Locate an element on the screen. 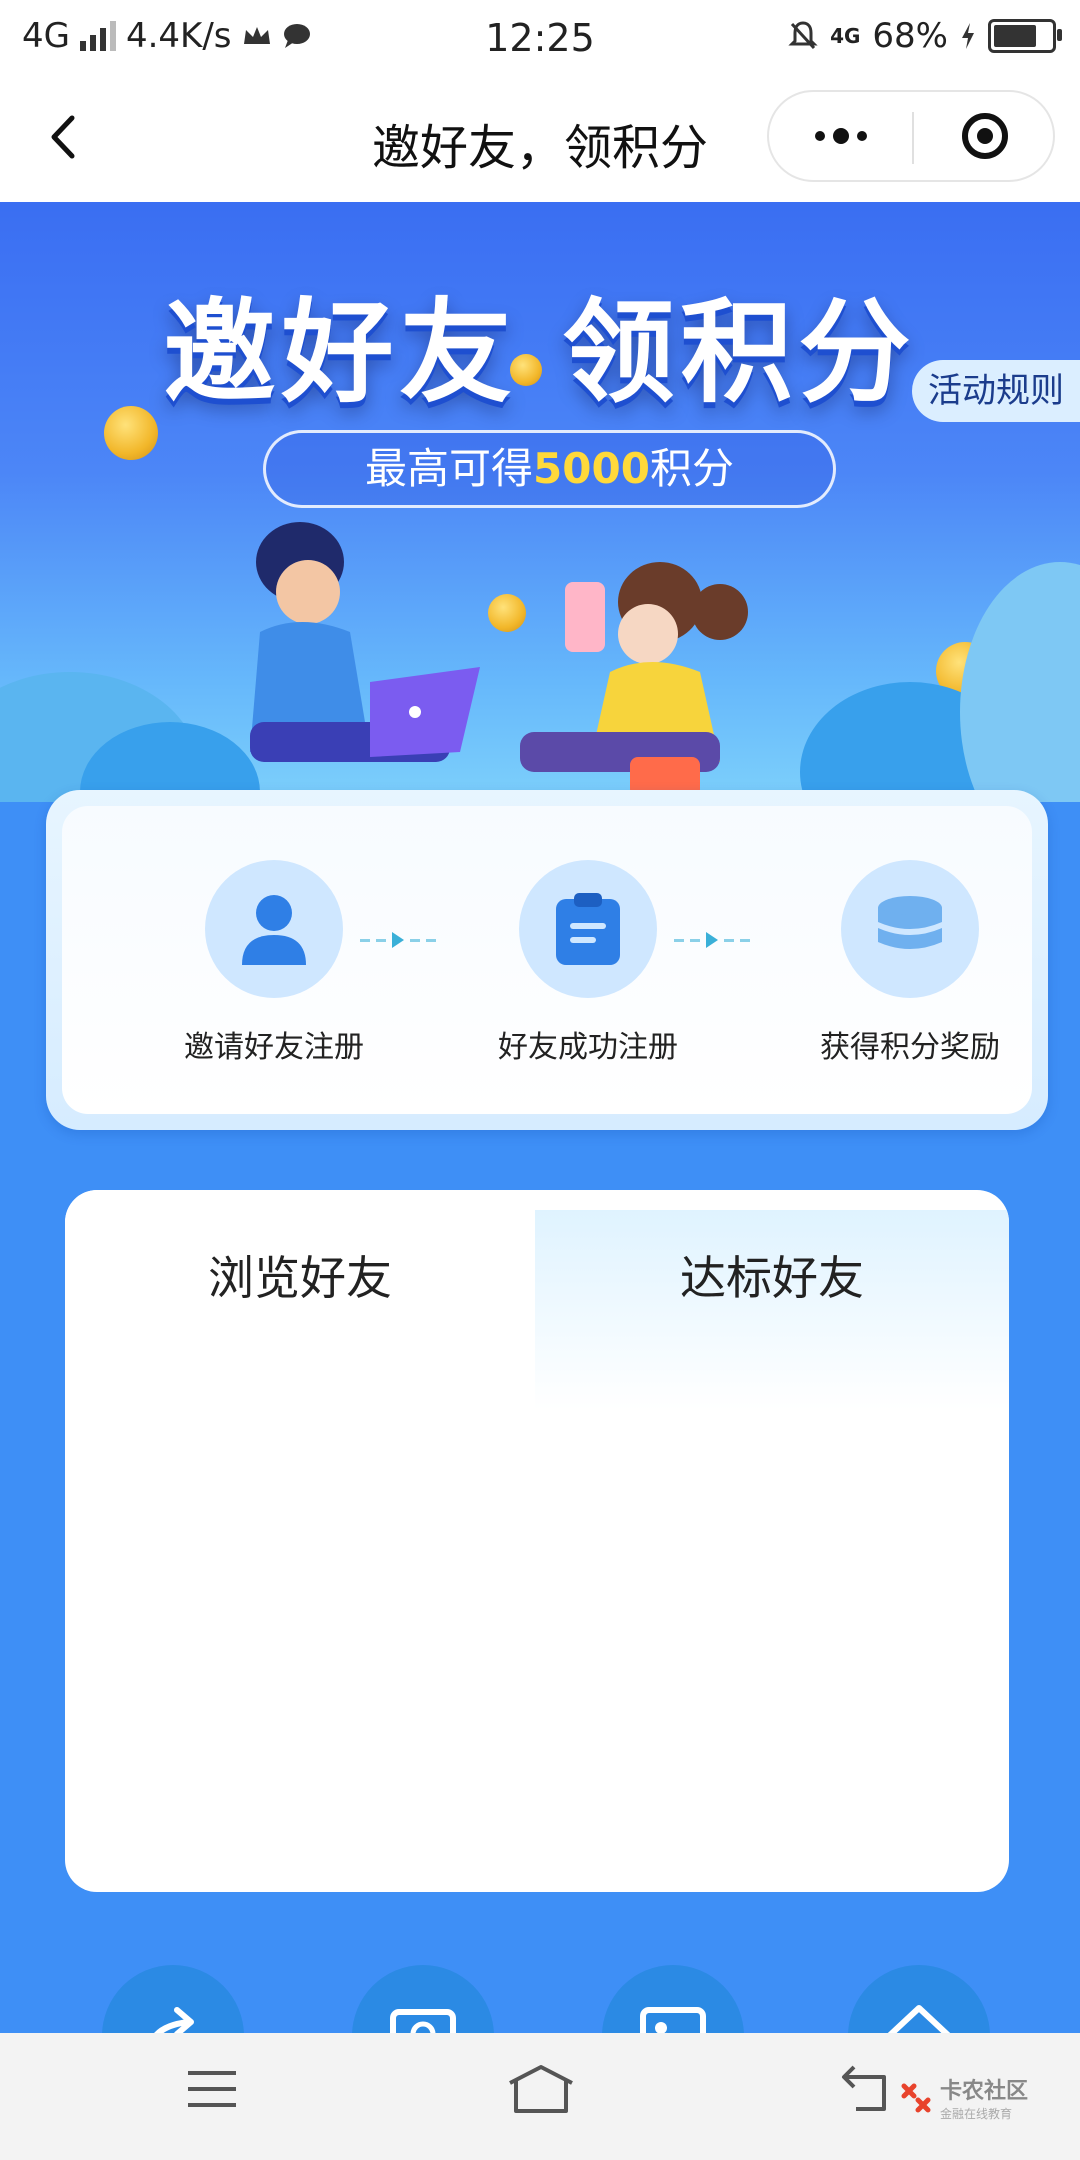 This screenshot has height=2160, width=1080. step-invite: 邀请好友注册 is located at coordinates (274, 963).